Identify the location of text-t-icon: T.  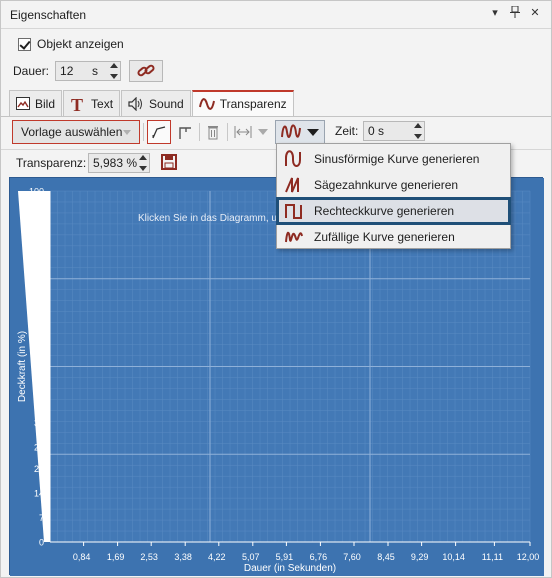
(78, 104).